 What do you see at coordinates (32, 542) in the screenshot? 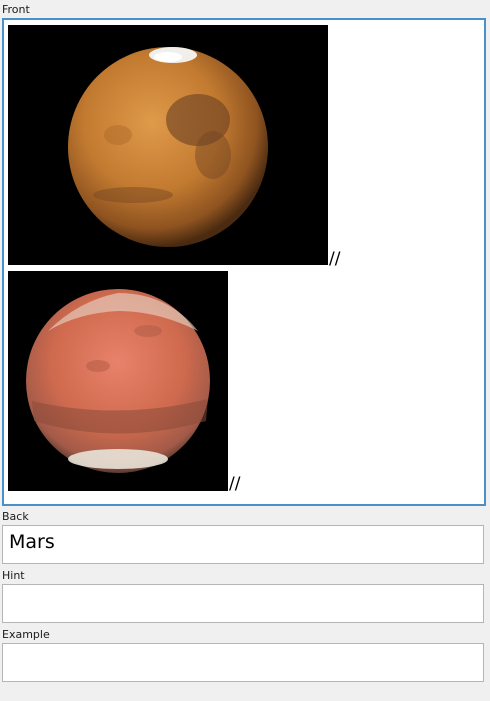
I see `back-field-value: Mars` at bounding box center [32, 542].